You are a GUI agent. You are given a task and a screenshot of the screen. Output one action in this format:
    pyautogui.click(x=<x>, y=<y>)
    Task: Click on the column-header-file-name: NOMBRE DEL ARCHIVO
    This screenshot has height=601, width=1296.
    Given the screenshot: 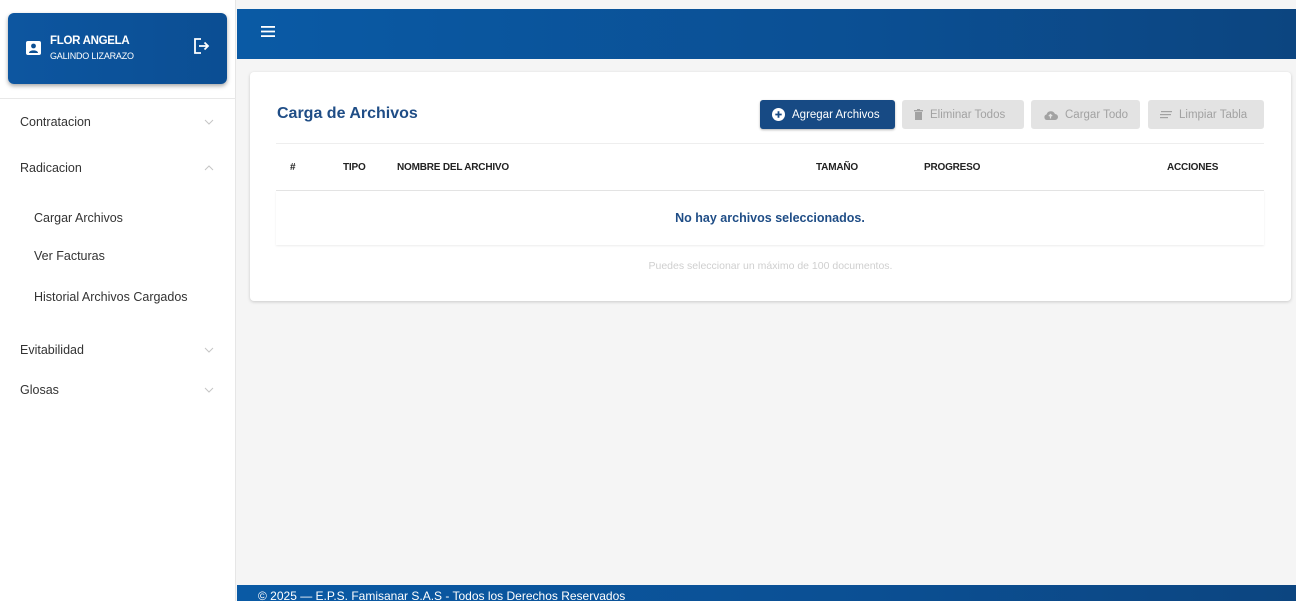 What is the action you would take?
    pyautogui.click(x=453, y=167)
    